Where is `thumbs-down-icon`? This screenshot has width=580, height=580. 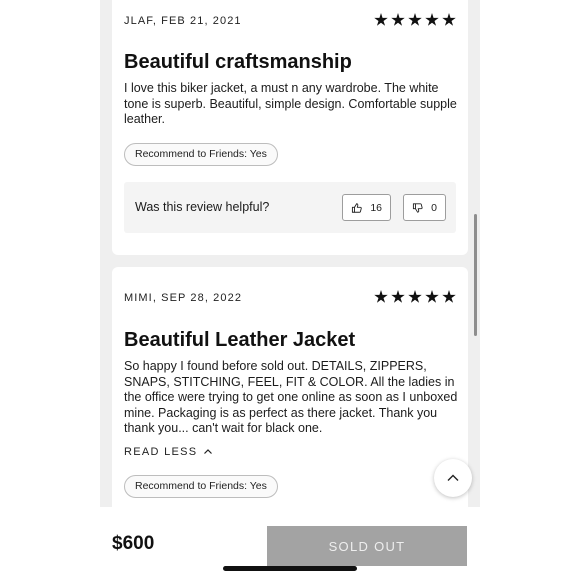
thumbs-down-icon is located at coordinates (417, 207).